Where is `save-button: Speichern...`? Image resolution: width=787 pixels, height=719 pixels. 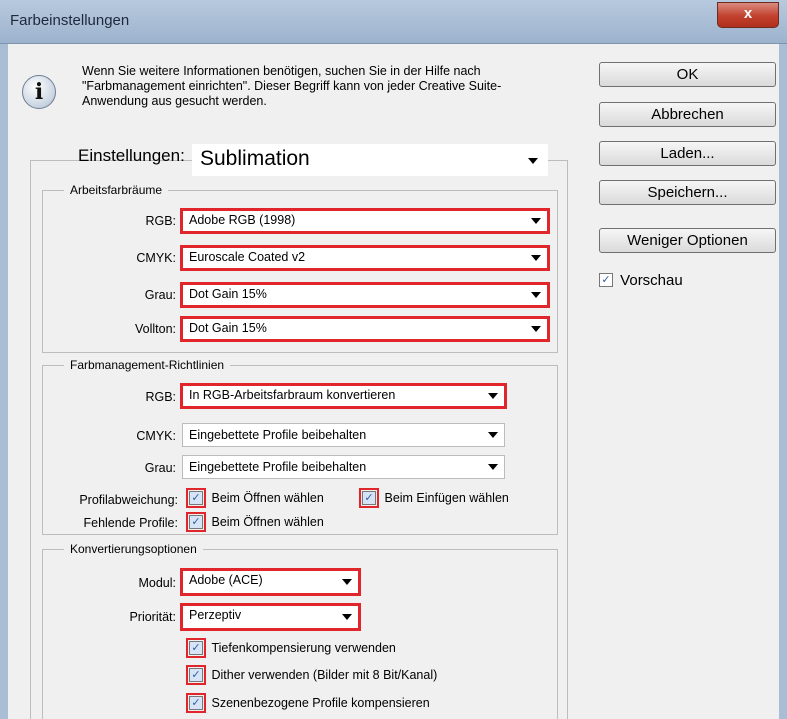 save-button: Speichern... is located at coordinates (687, 192).